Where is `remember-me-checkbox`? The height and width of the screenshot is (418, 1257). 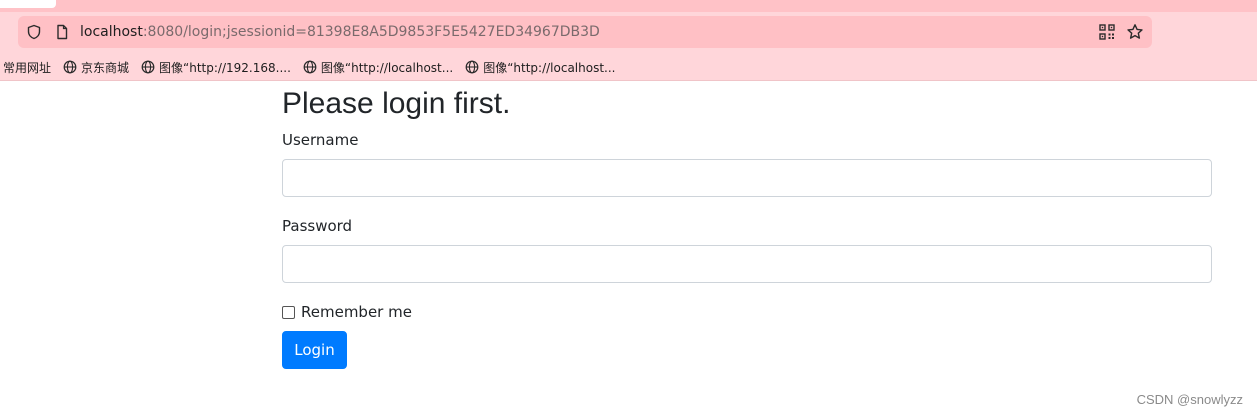
remember-me-checkbox is located at coordinates (288, 312).